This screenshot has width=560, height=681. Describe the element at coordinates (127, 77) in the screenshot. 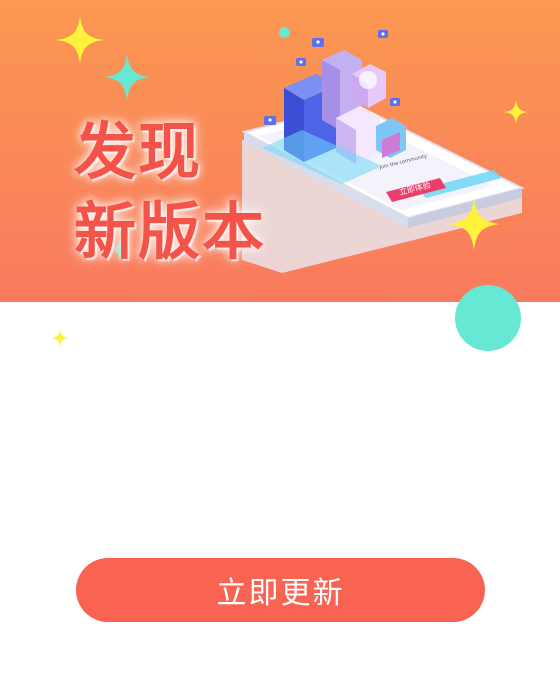

I see `teal-sparkle-icon` at that location.